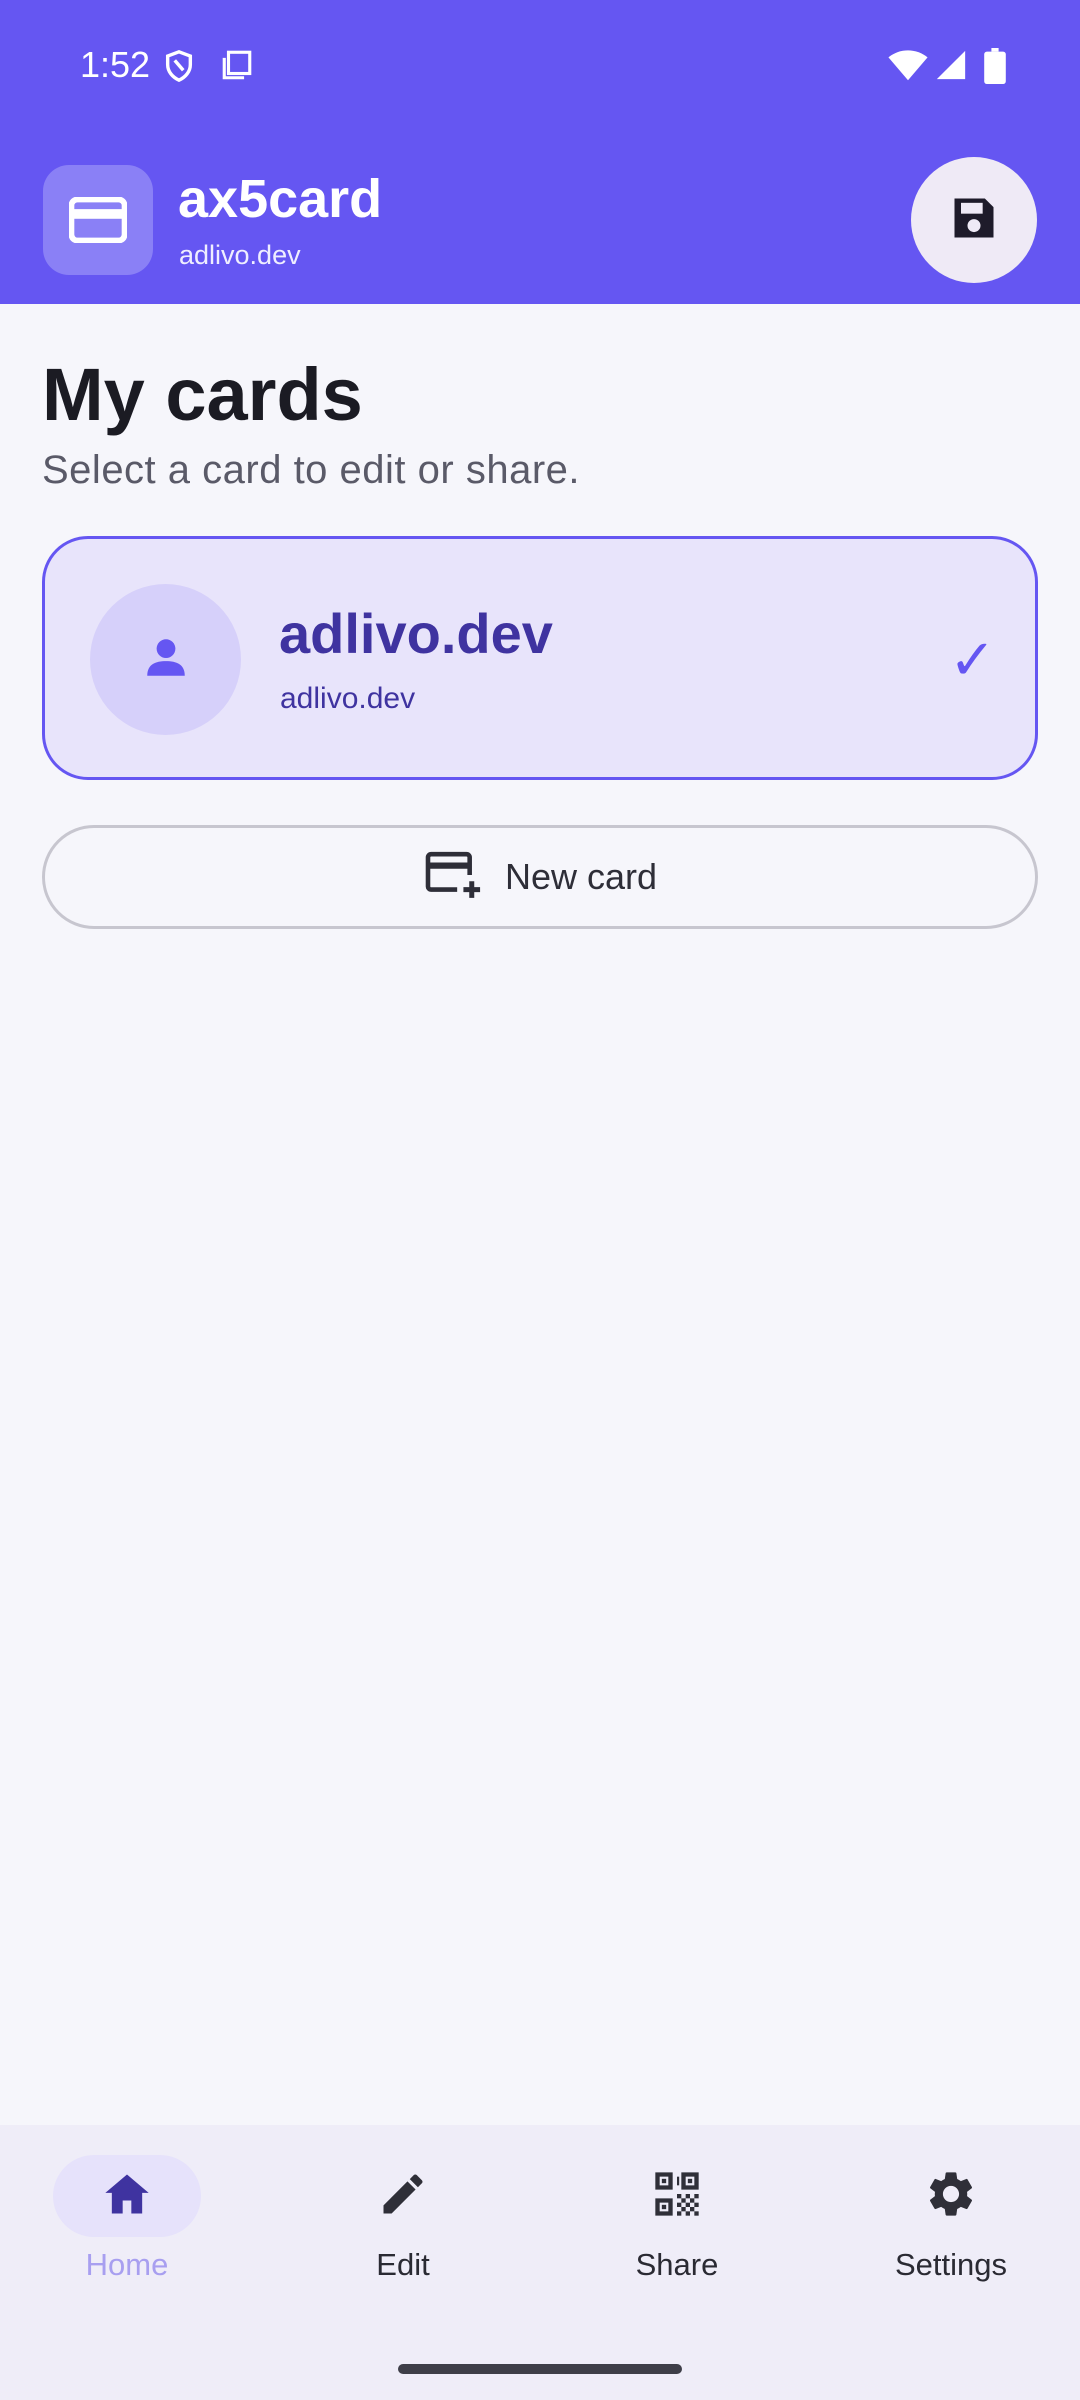  I want to click on gear-icon, so click(951, 2196).